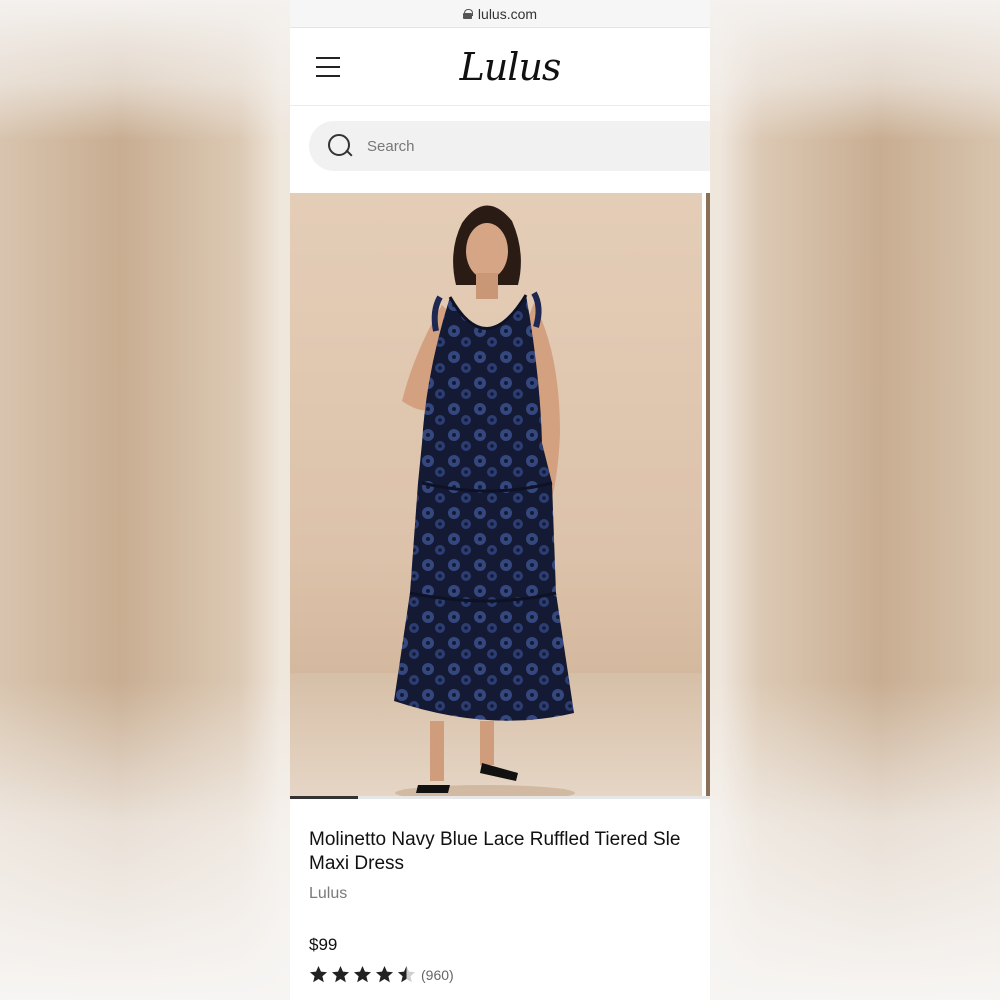  Describe the element at coordinates (500, 797) in the screenshot. I see `gallery-progress-track` at that location.